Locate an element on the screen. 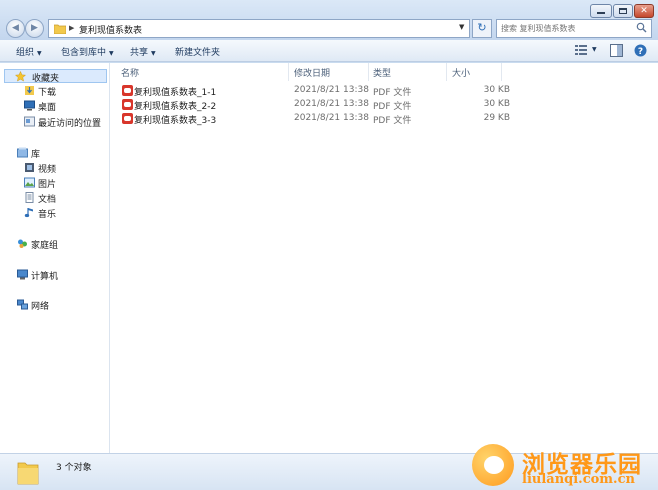  new-folder-label: 新建文件夹 is located at coordinates (198, 53).